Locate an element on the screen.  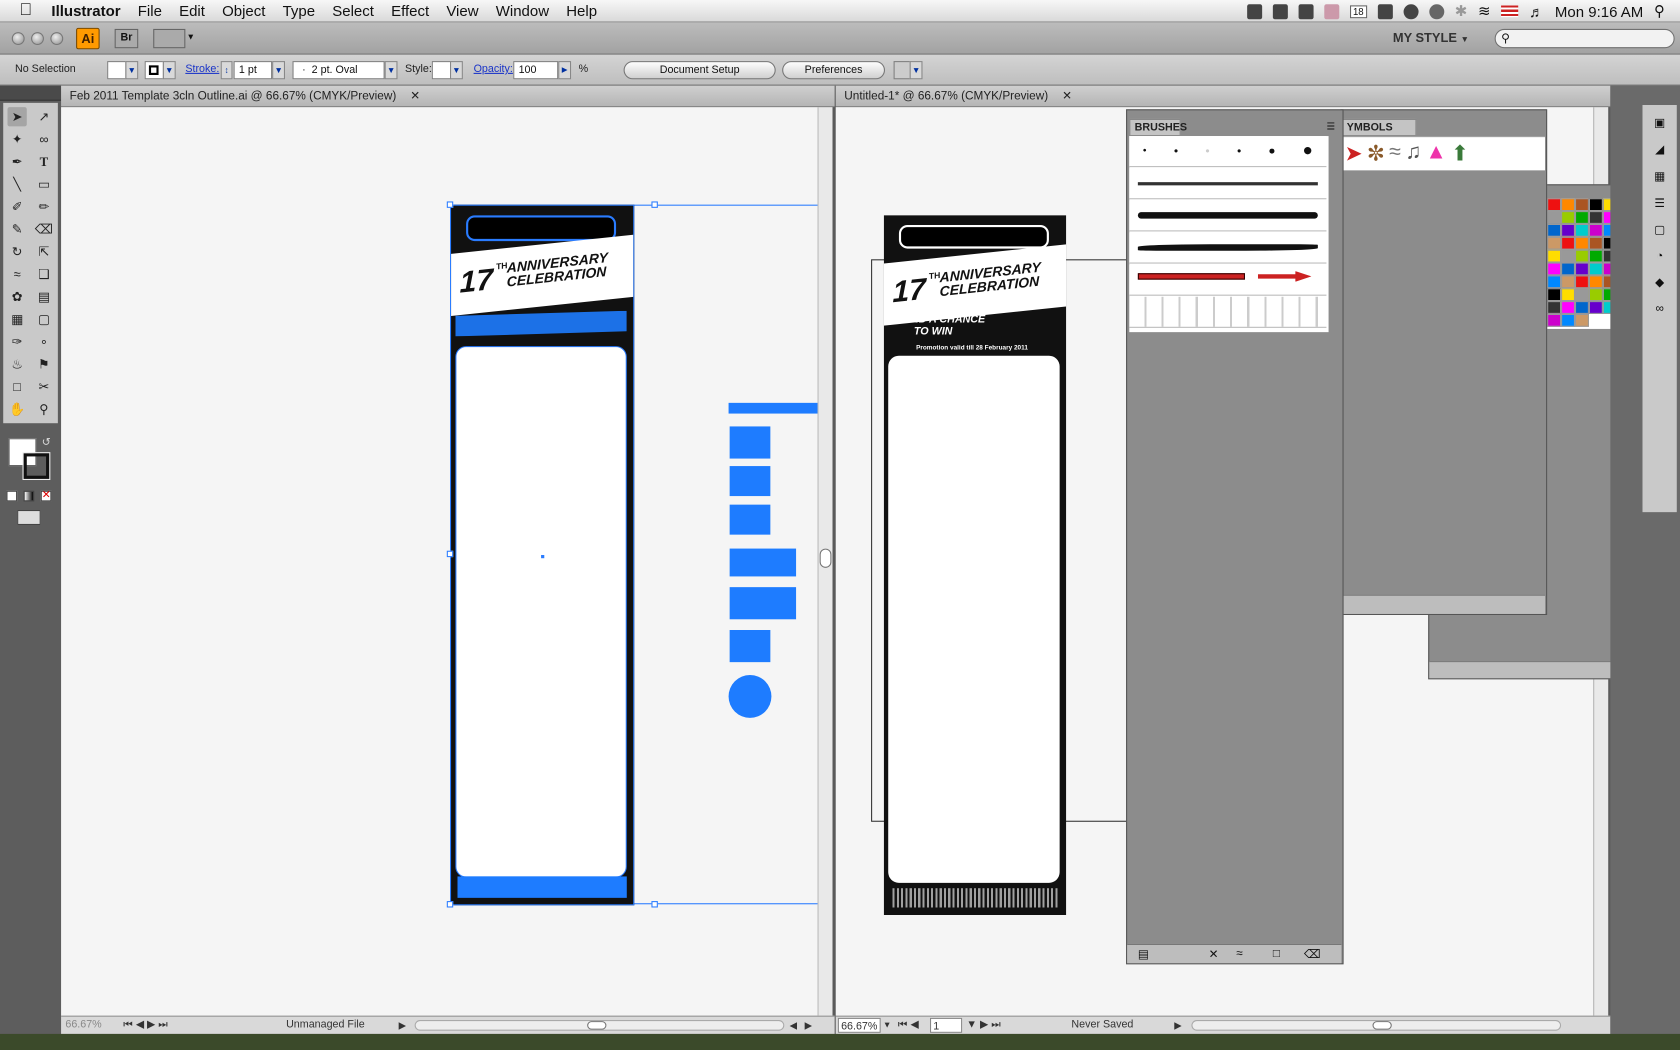
document-setup-button: Document Setup is located at coordinates (699, 70).